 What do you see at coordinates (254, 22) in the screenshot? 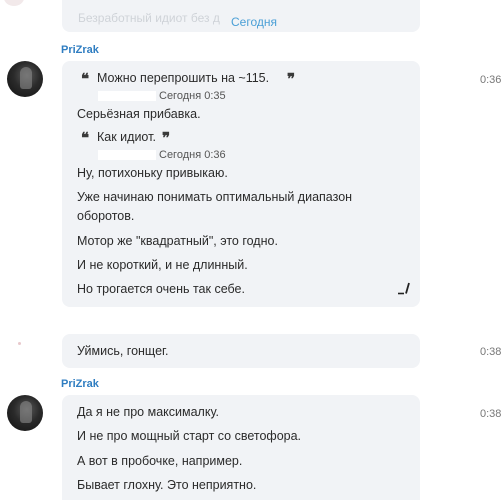
I see `date-separator: Сегодня` at bounding box center [254, 22].